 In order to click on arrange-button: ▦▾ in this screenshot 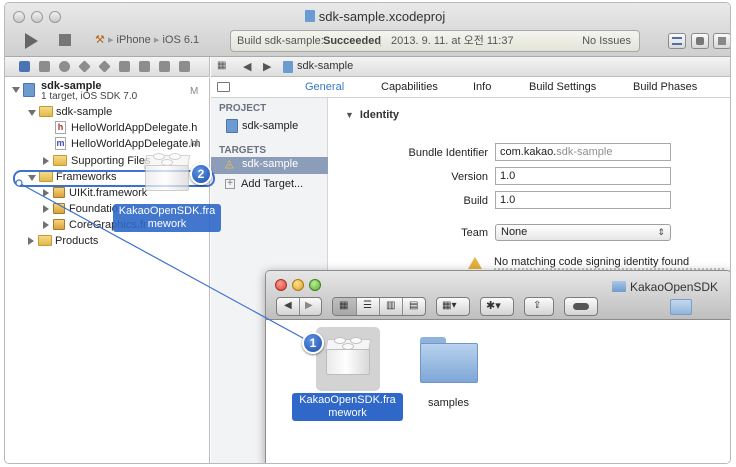, I will do `click(453, 306)`.